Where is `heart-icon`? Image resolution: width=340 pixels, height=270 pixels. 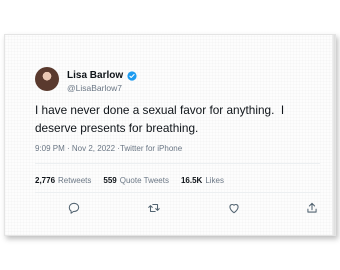
heart-icon is located at coordinates (234, 208).